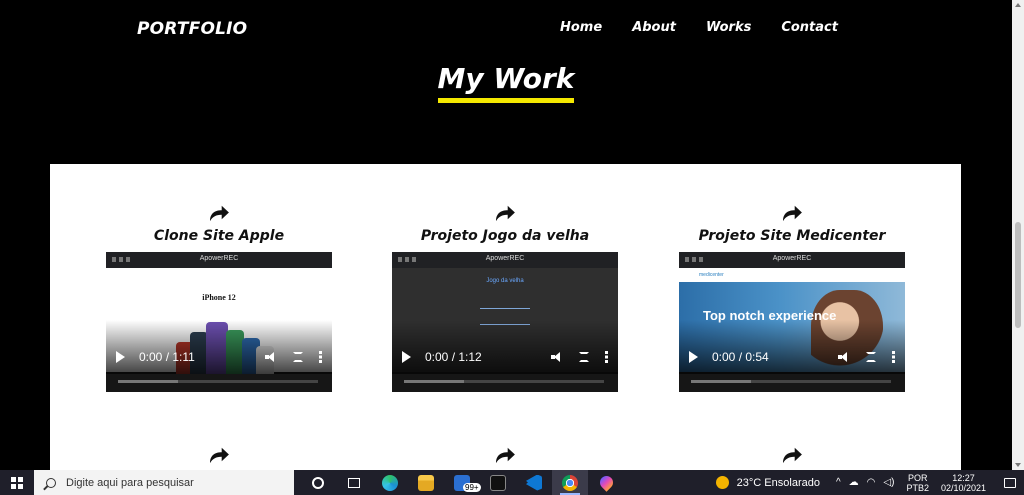  What do you see at coordinates (219, 357) in the screenshot?
I see `video-controls: 0:00 / 1:11` at bounding box center [219, 357].